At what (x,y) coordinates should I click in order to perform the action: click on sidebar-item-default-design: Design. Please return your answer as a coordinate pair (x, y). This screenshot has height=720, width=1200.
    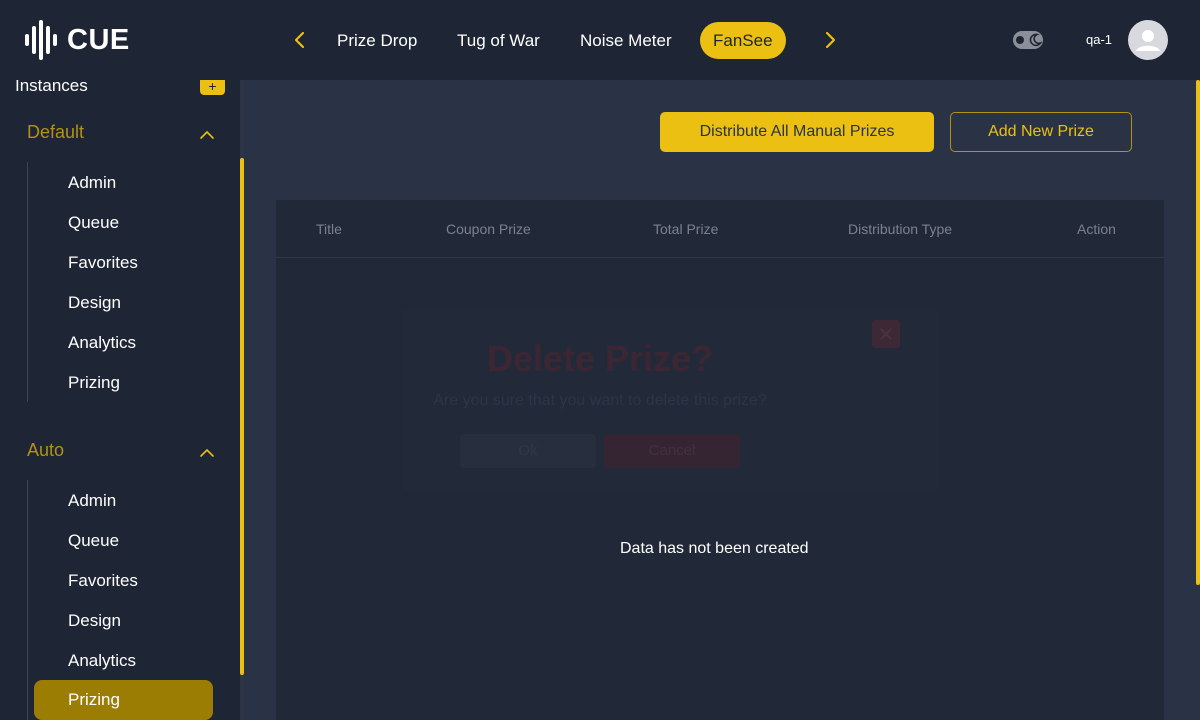
    Looking at the image, I should click on (94, 303).